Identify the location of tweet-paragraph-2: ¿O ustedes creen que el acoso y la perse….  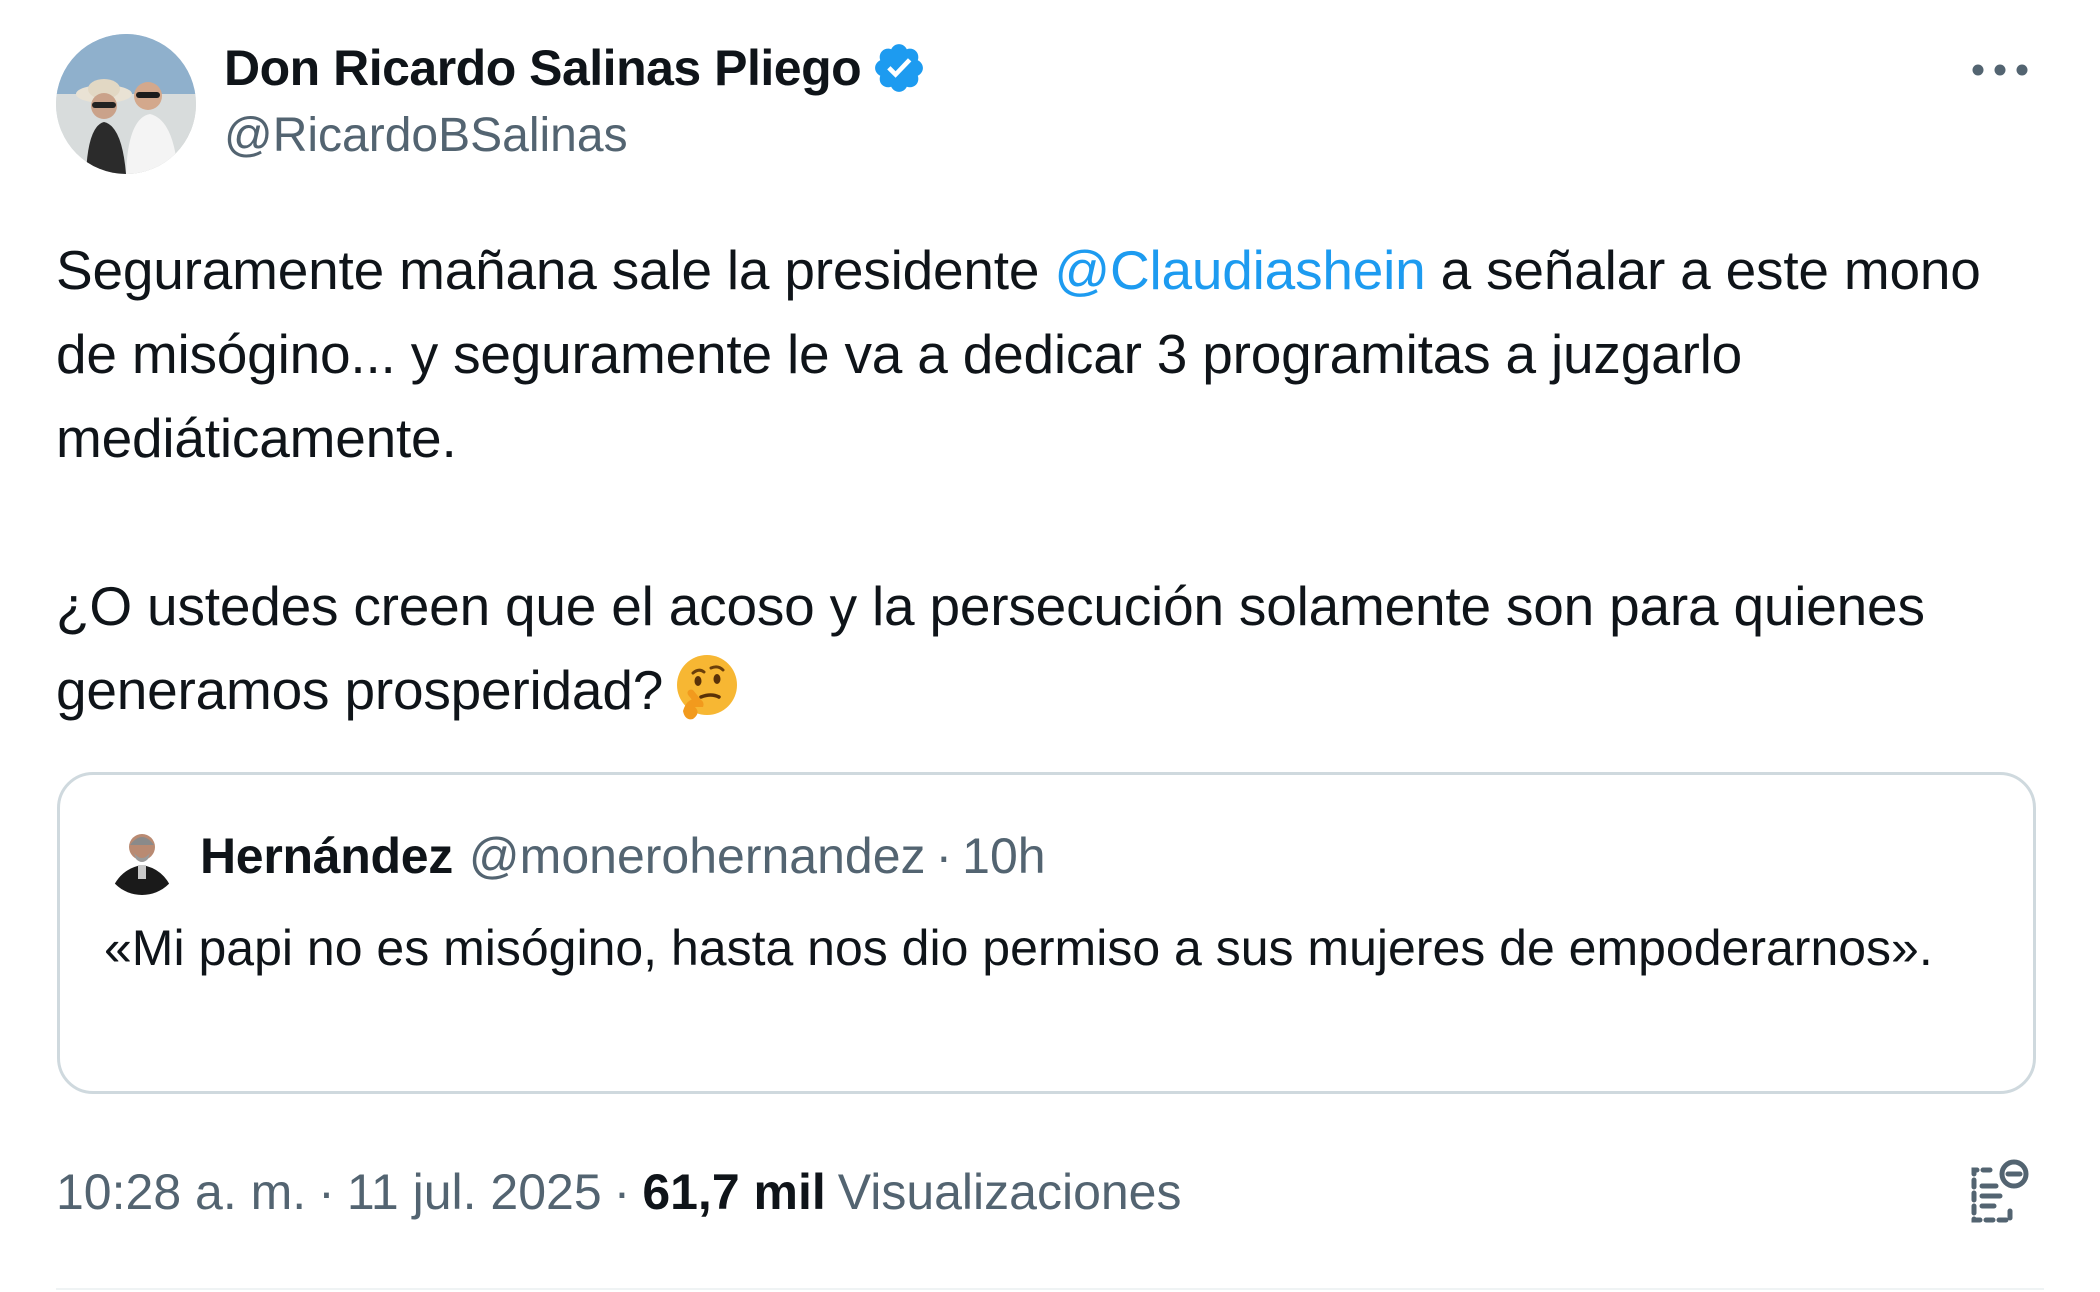
(1051, 648).